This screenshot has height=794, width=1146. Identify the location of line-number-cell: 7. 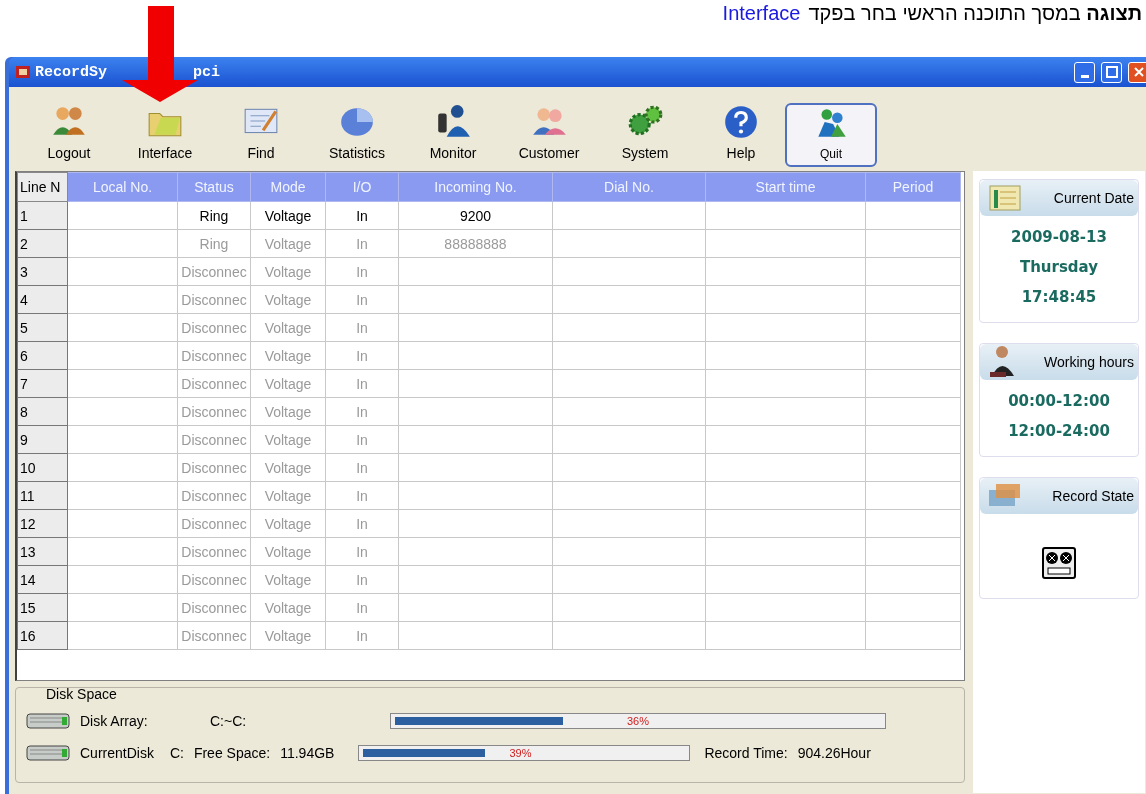
(42, 383).